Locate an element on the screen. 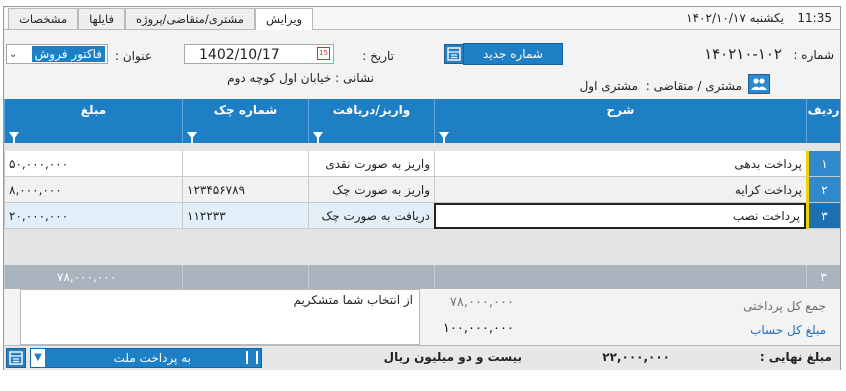 The image size is (846, 391). column-header-amount: مبلغ is located at coordinates (93, 121).